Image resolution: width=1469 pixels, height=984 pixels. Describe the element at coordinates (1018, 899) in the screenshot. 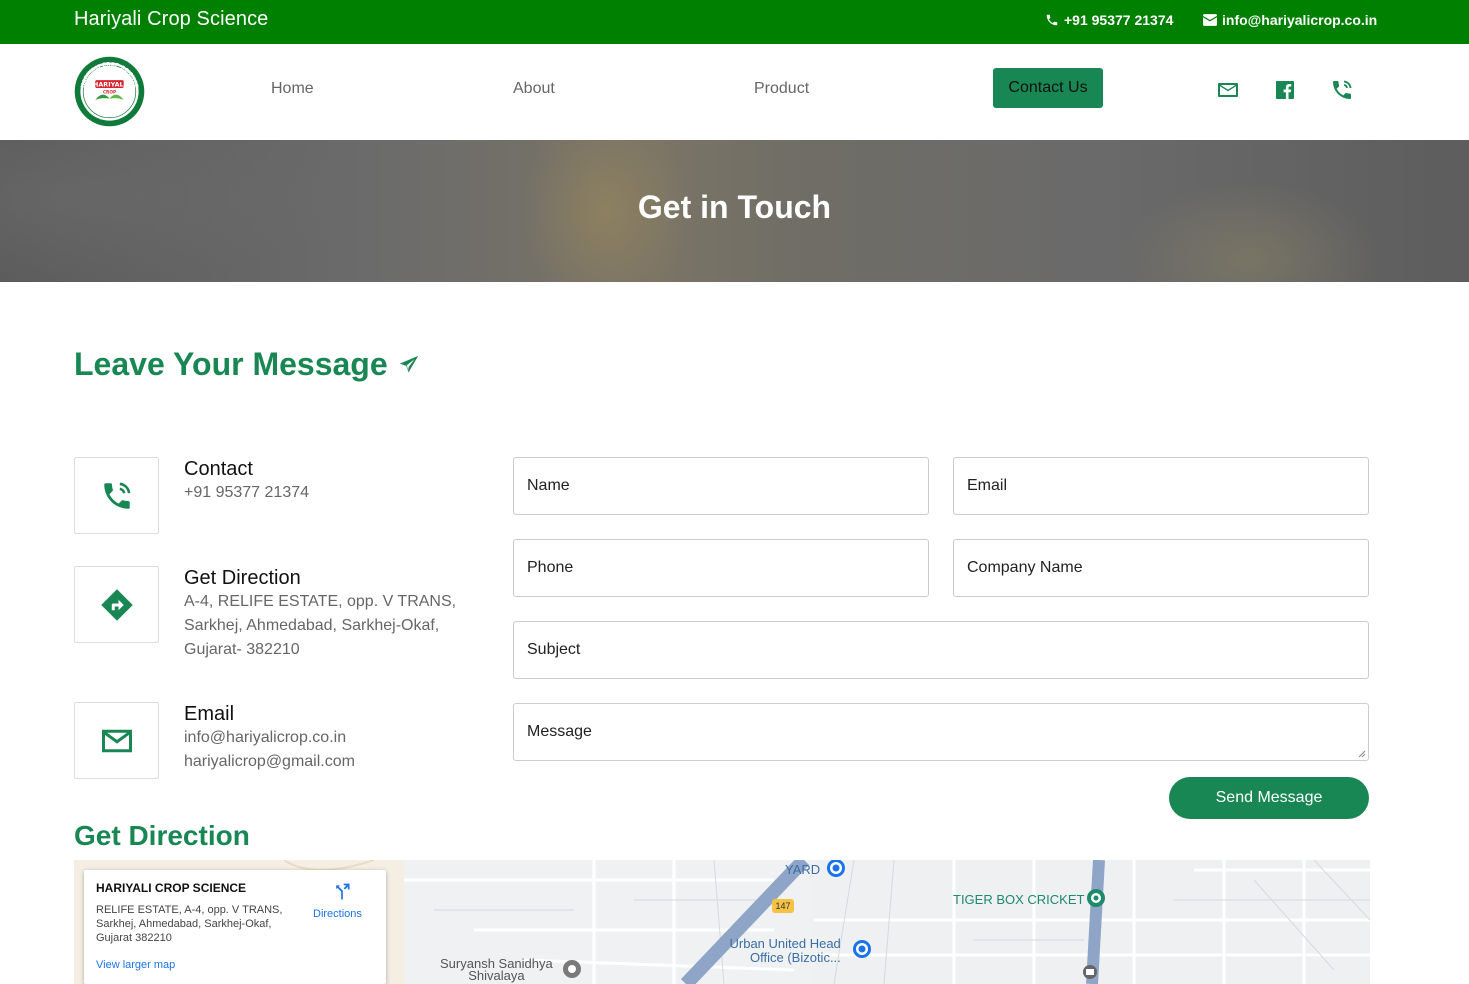

I see `map-label-tiger-box-cricket: TIGER BOX CRICKET` at that location.